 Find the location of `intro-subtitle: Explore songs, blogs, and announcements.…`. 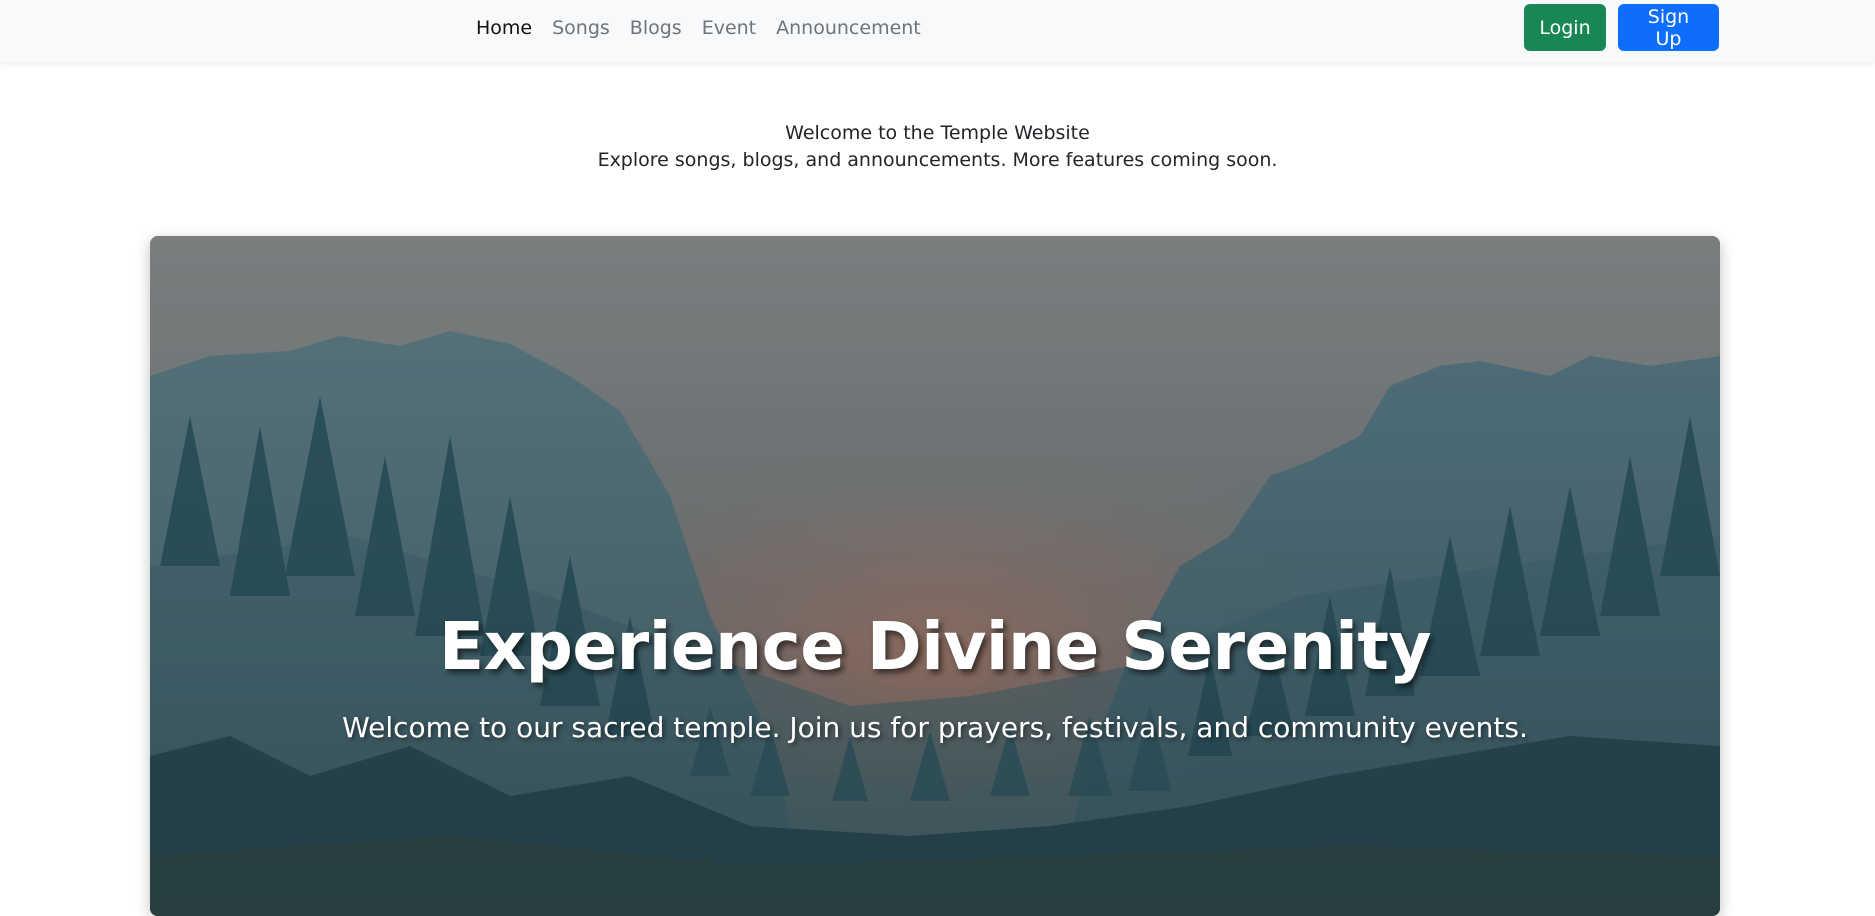

intro-subtitle: Explore songs, blogs, and announcements.… is located at coordinates (937, 160).